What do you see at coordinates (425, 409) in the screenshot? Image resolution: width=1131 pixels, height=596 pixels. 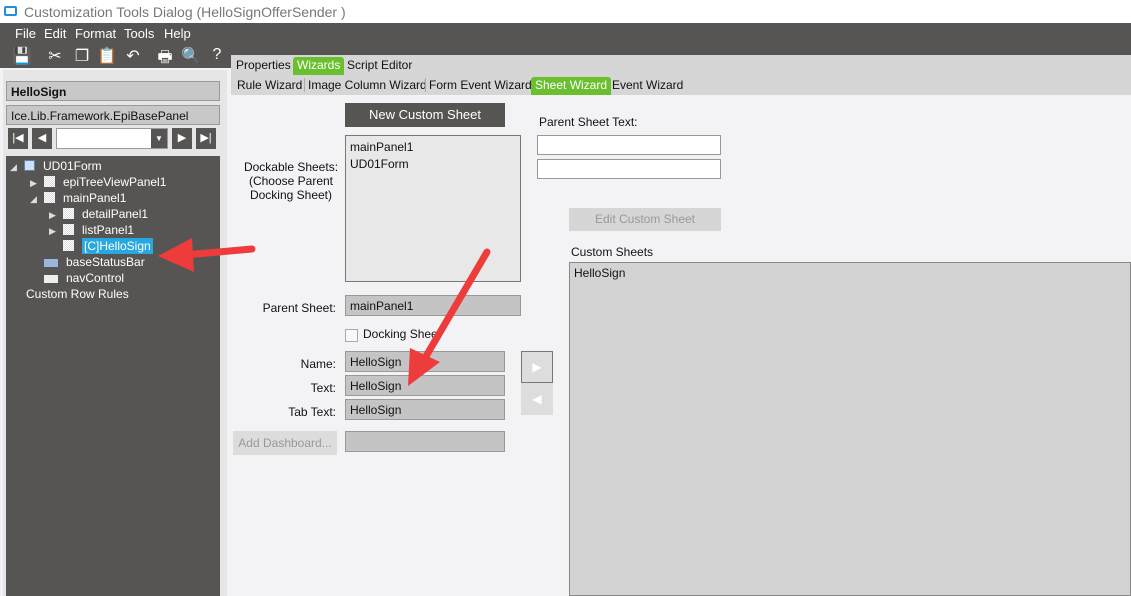 I see `tab-text-field: HelloSign` at bounding box center [425, 409].